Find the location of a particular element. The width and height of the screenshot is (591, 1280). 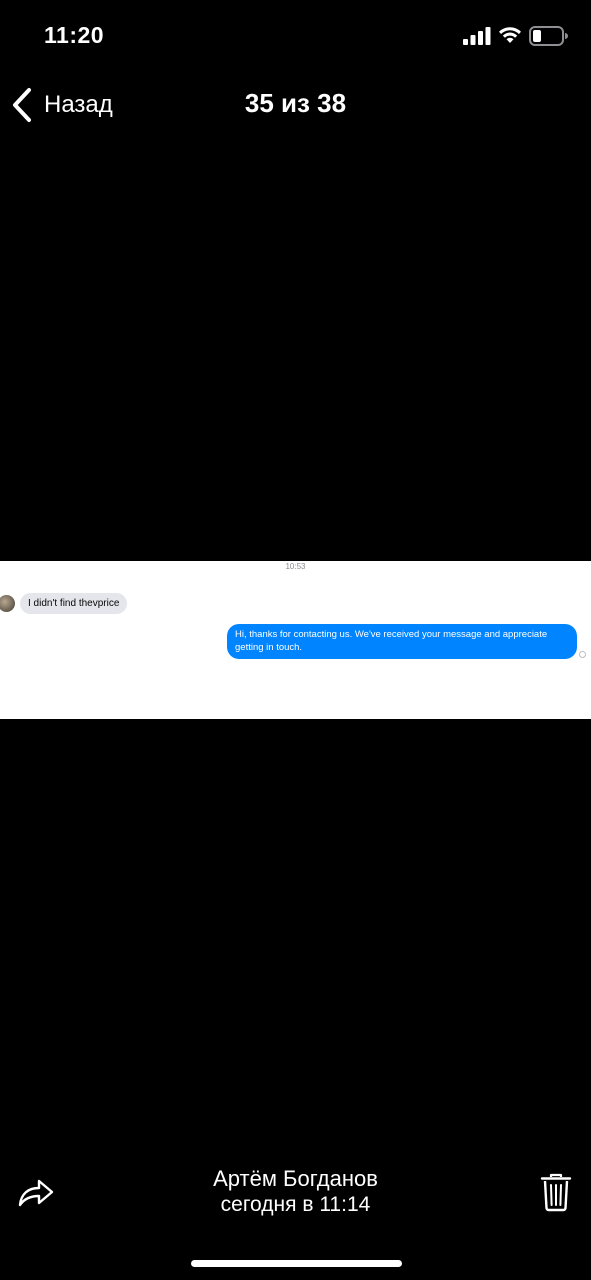

sender-name: Артём Богданов is located at coordinates (295, 1178).